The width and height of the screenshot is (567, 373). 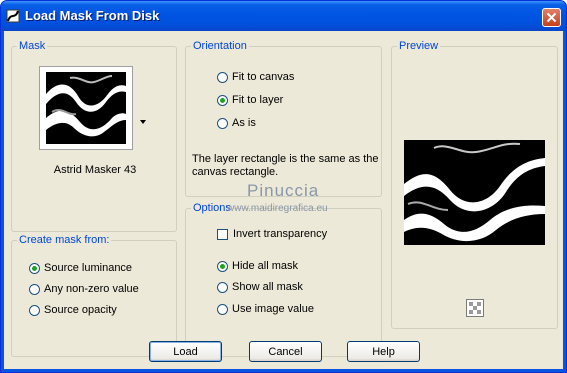 What do you see at coordinates (88, 268) in the screenshot?
I see `source-luminance-label: Source luminance` at bounding box center [88, 268].